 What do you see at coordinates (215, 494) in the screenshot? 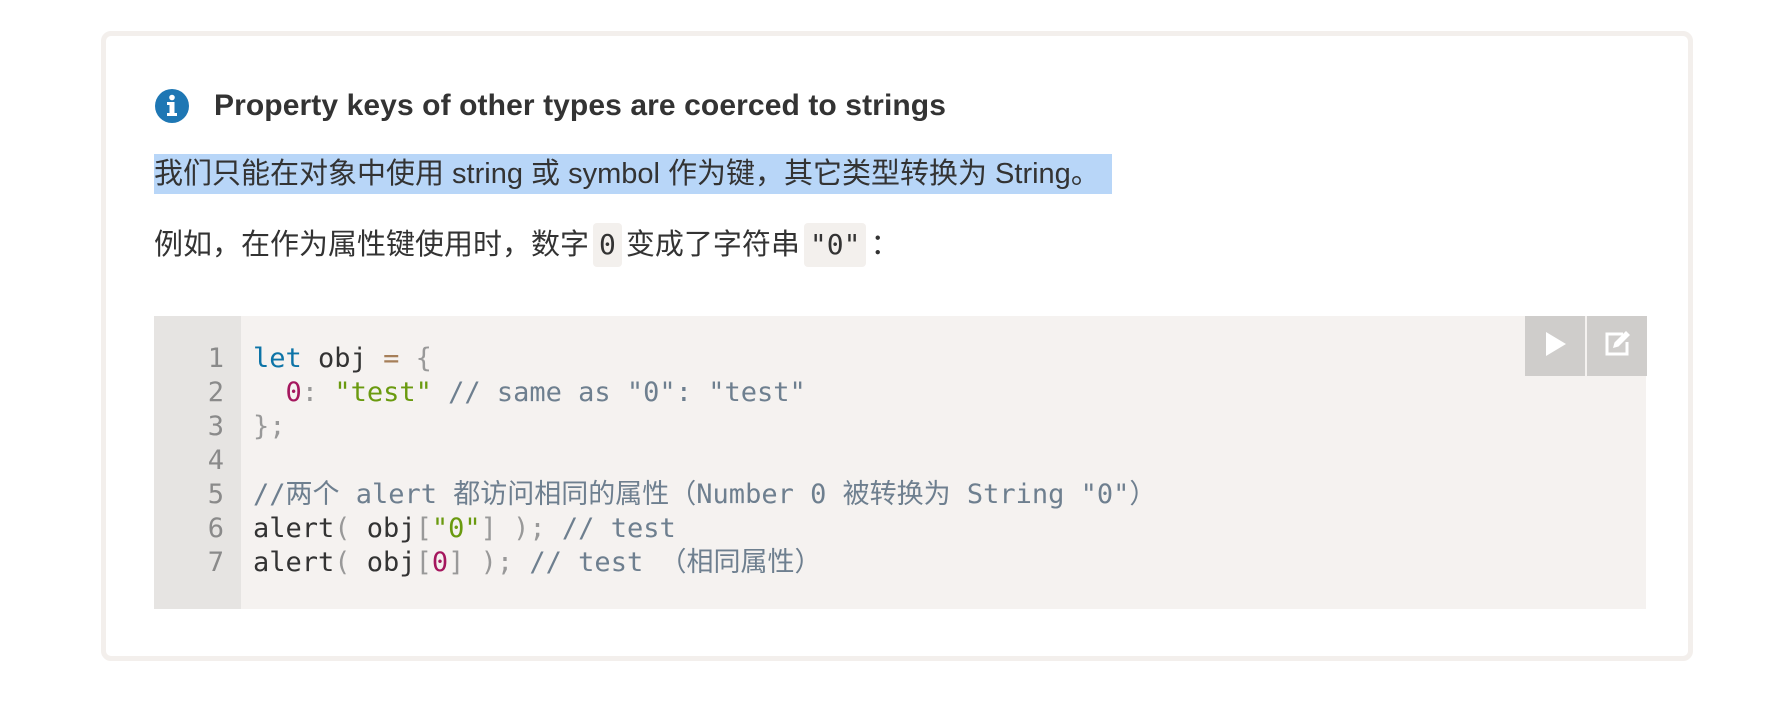
I see `line-number: 5` at bounding box center [215, 494].